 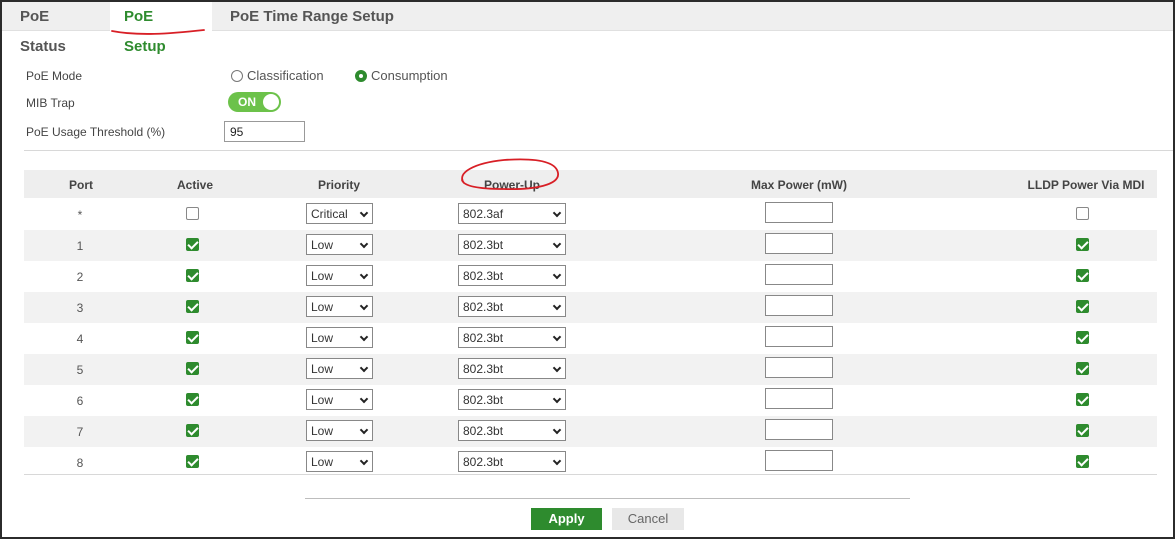 What do you see at coordinates (590, 431) in the screenshot?
I see `table-row: 7 Low 802.3bt` at bounding box center [590, 431].